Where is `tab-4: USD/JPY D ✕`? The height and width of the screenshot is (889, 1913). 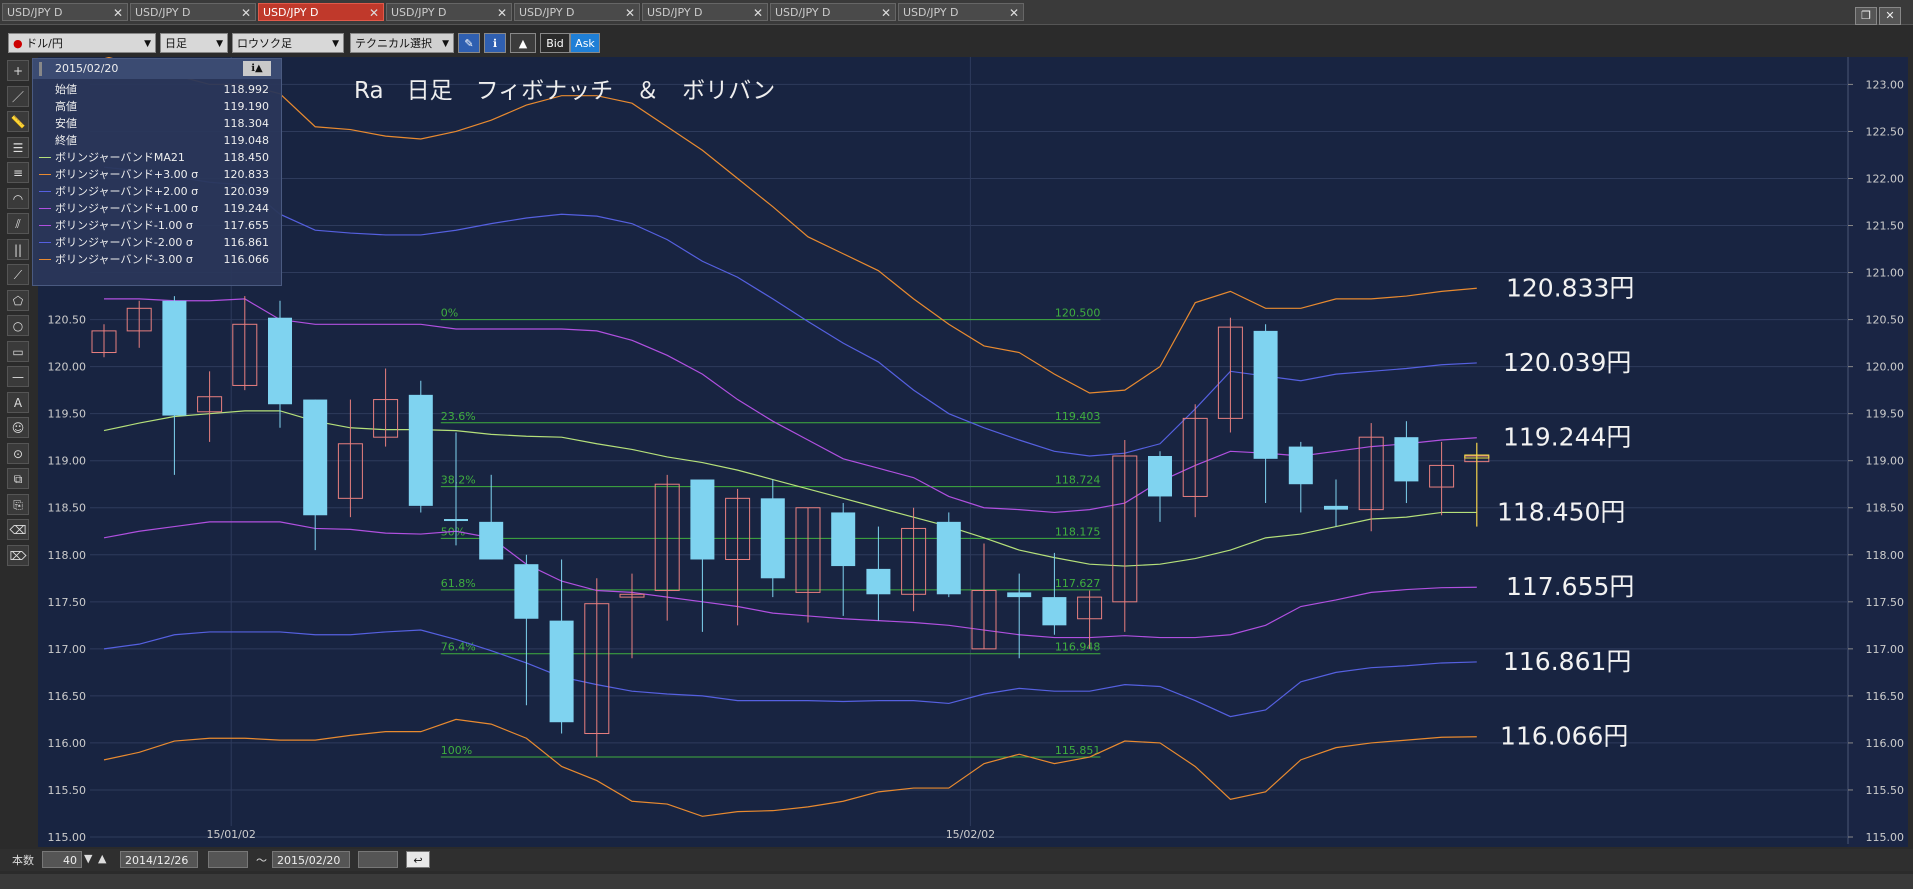 tab-4: USD/JPY D ✕ is located at coordinates (449, 12).